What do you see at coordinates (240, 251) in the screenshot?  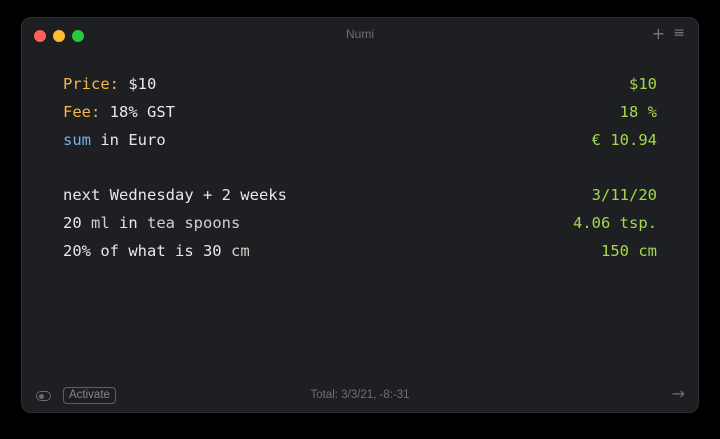 I see `unit-text: cm` at bounding box center [240, 251].